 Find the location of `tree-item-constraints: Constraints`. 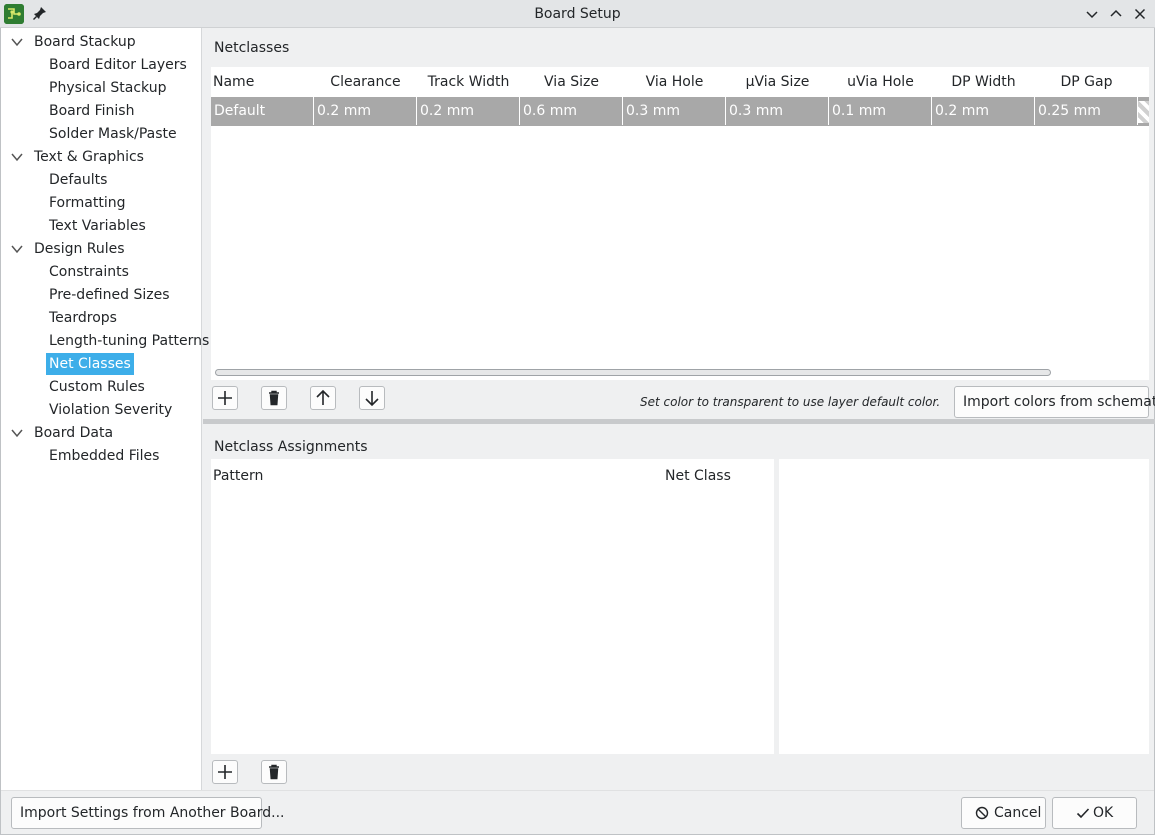

tree-item-constraints: Constraints is located at coordinates (89, 272).